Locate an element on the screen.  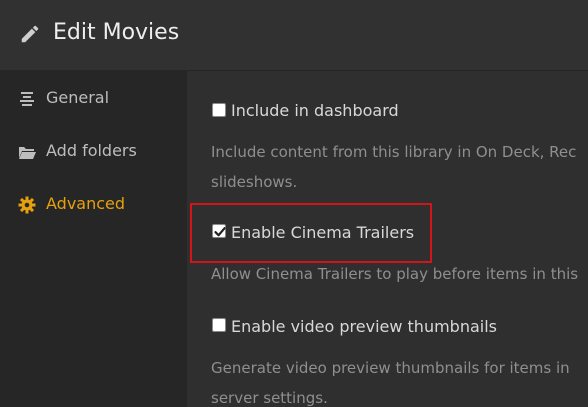
option-description: server settings. is located at coordinates (269, 398).